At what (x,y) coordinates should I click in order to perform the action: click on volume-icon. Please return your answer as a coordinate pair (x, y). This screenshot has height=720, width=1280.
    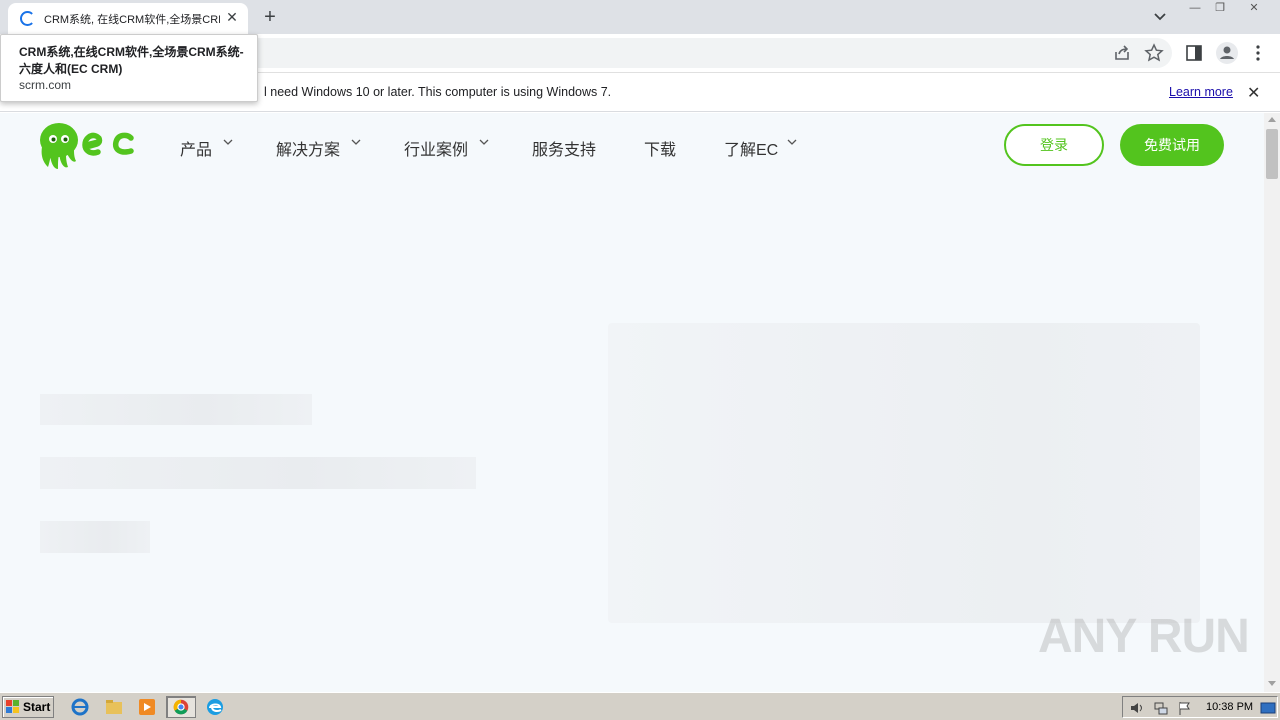
    Looking at the image, I should click on (1137, 708).